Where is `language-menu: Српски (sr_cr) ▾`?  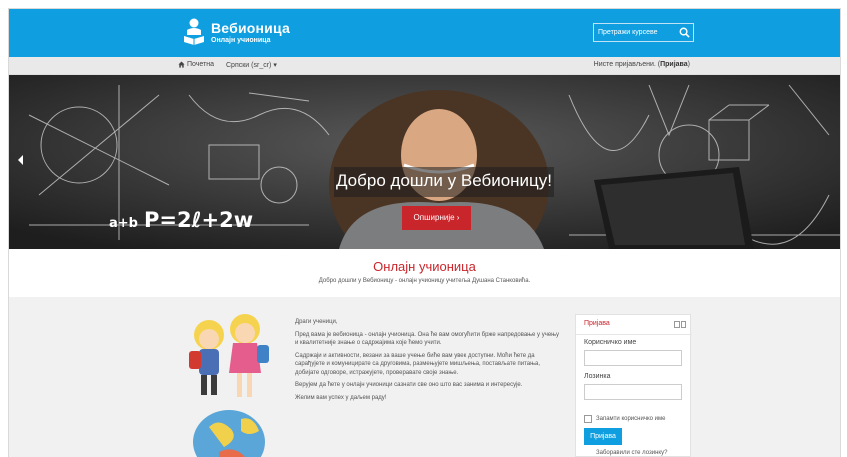 language-menu: Српски (sr_cr) ▾ is located at coordinates (251, 65).